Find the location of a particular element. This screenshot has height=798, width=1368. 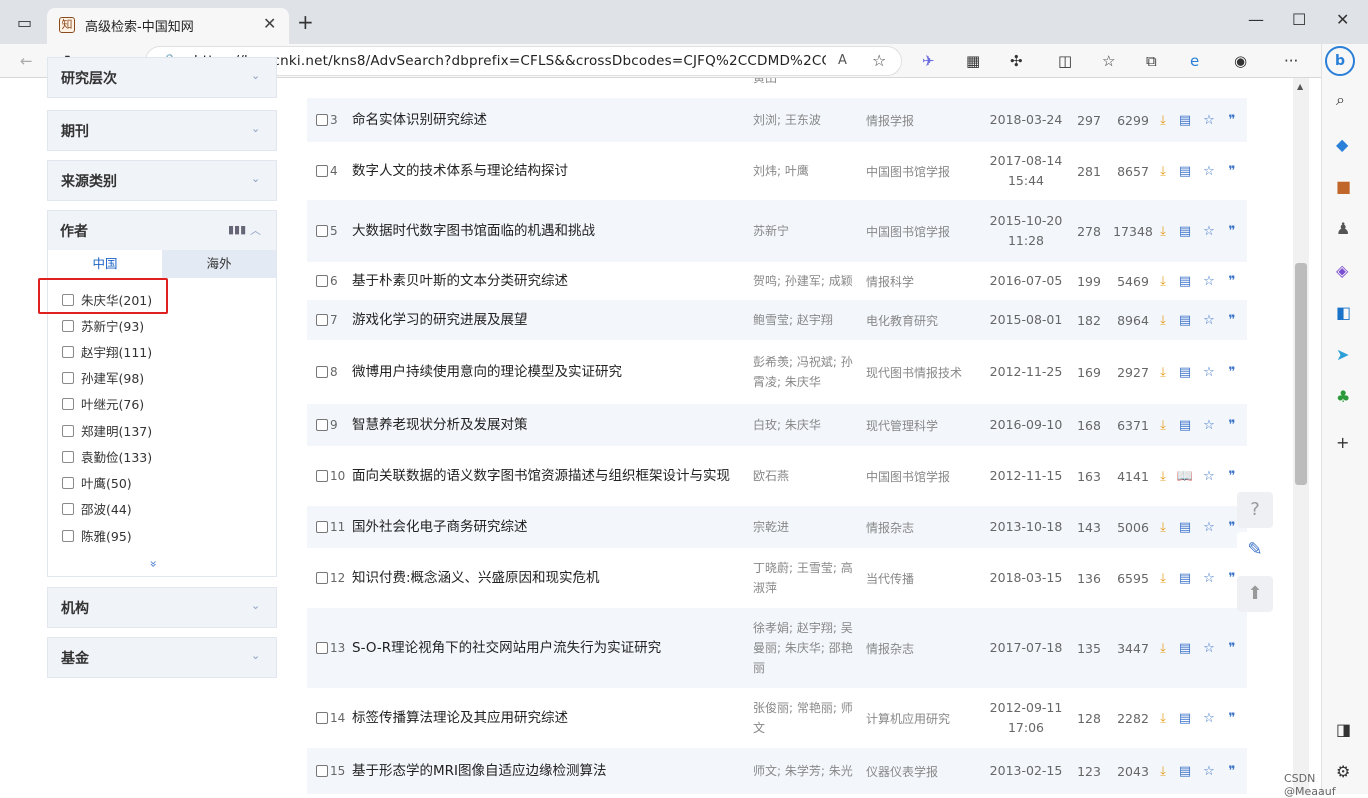

edit-pen-icon: ✎ is located at coordinates (1255, 550).